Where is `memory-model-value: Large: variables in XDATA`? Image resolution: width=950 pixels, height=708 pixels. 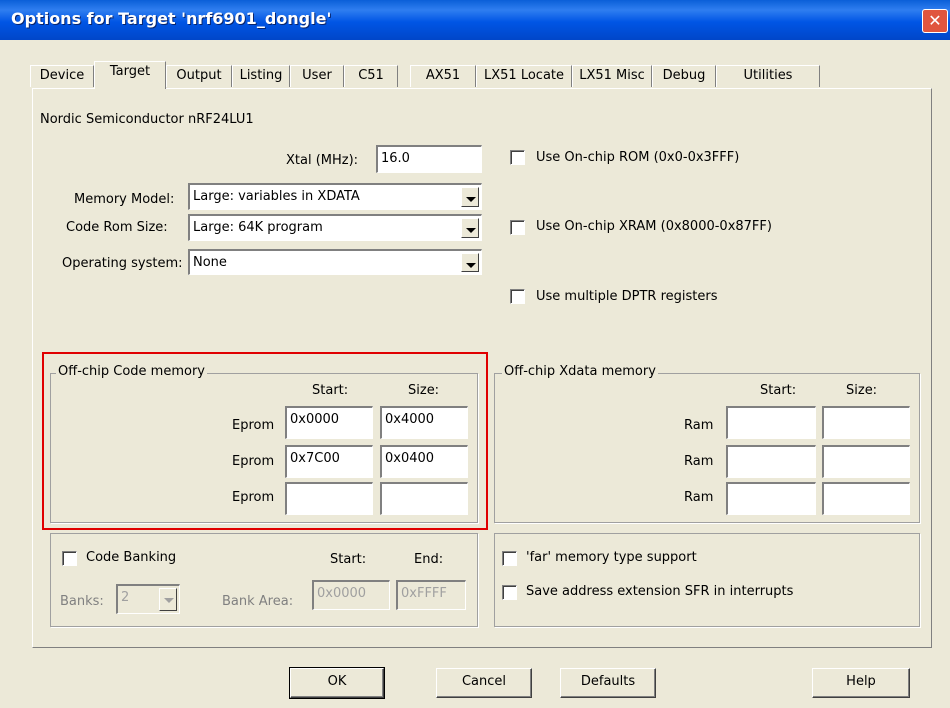
memory-model-value: Large: variables in XDATA is located at coordinates (276, 196).